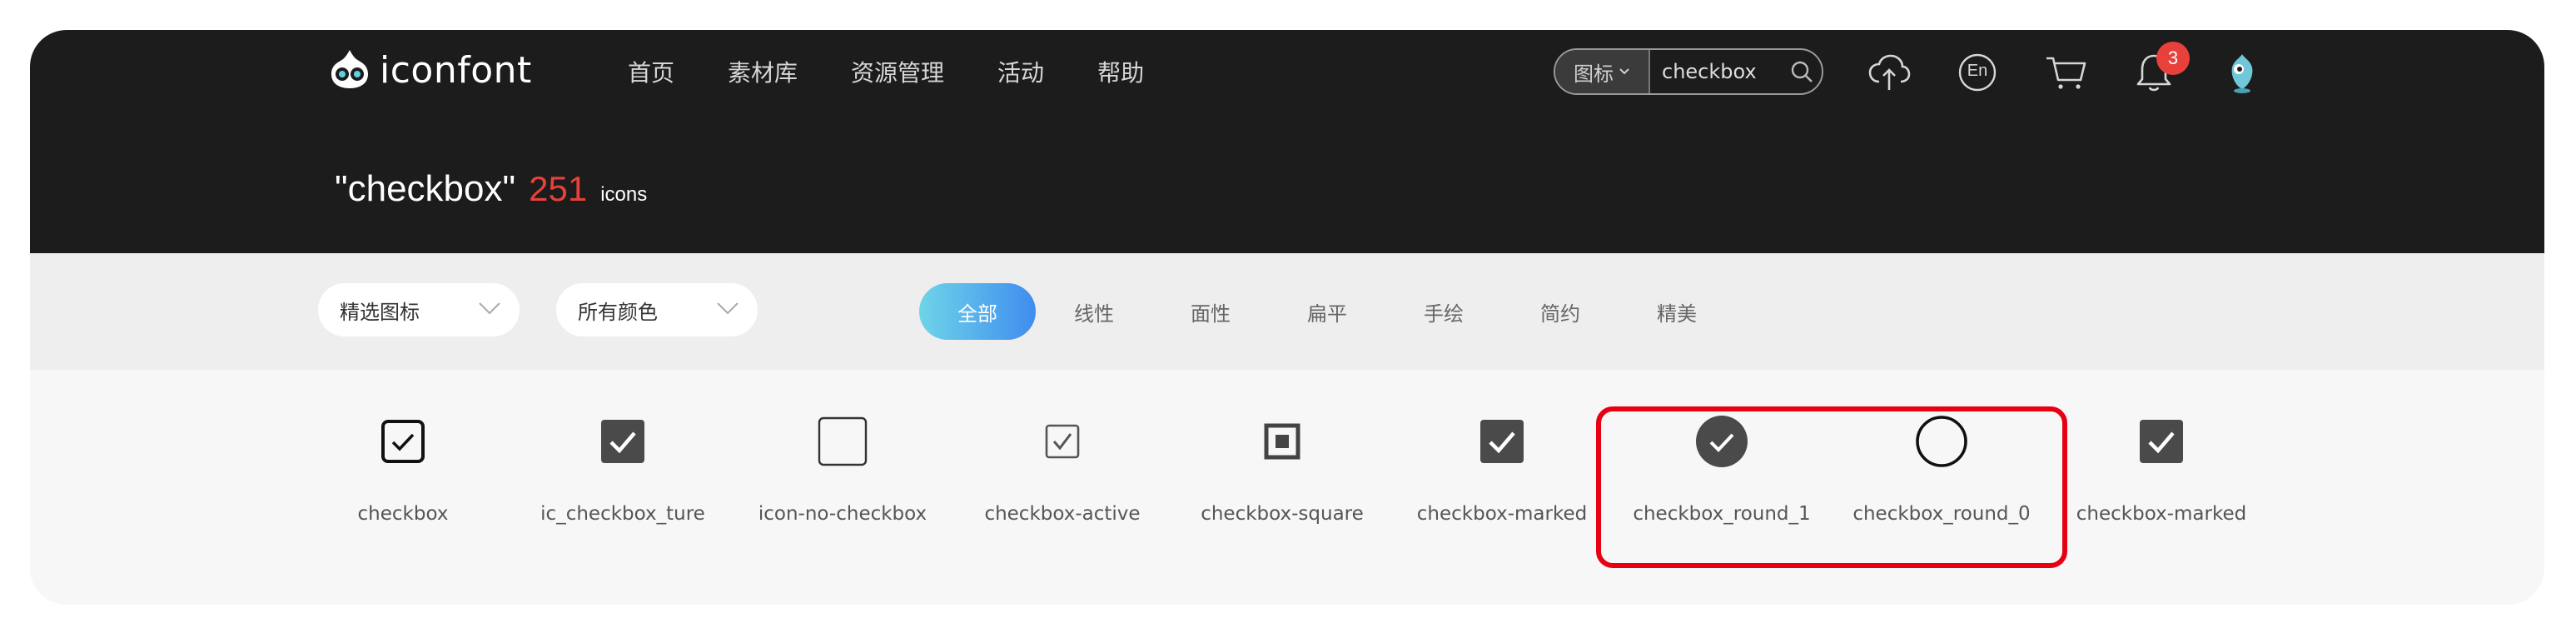 The width and height of the screenshot is (2576, 628). I want to click on icon-card: icon-no-checkbox, so click(842, 487).